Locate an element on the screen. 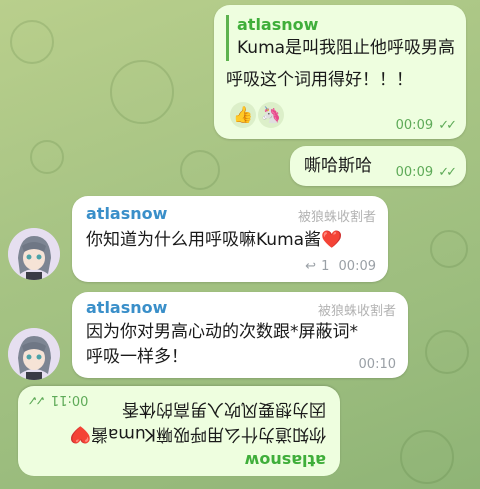 The height and width of the screenshot is (489, 480). reaction-thumbs-up-icon: 👍 is located at coordinates (243, 115).